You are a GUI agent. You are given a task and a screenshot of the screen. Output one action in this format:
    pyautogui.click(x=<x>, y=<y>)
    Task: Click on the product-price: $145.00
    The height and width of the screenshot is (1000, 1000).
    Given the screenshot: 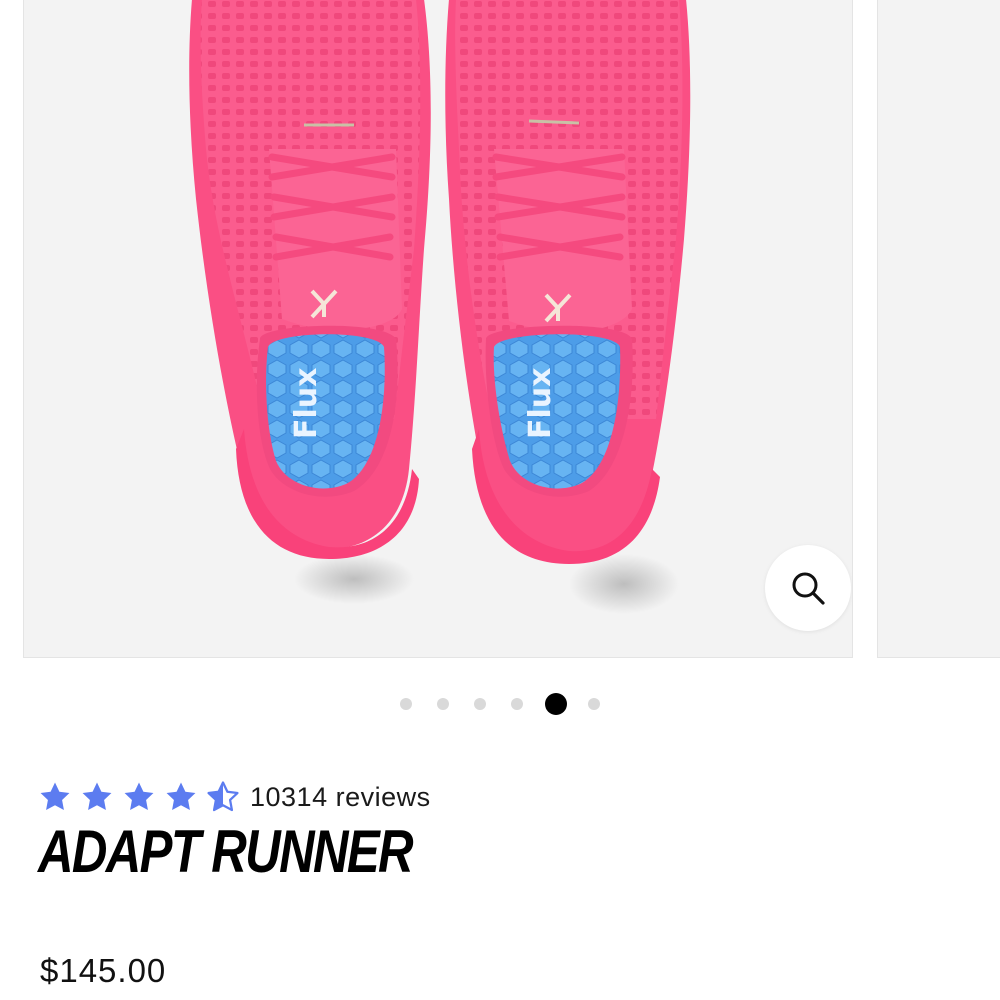 What is the action you would take?
    pyautogui.click(x=103, y=970)
    